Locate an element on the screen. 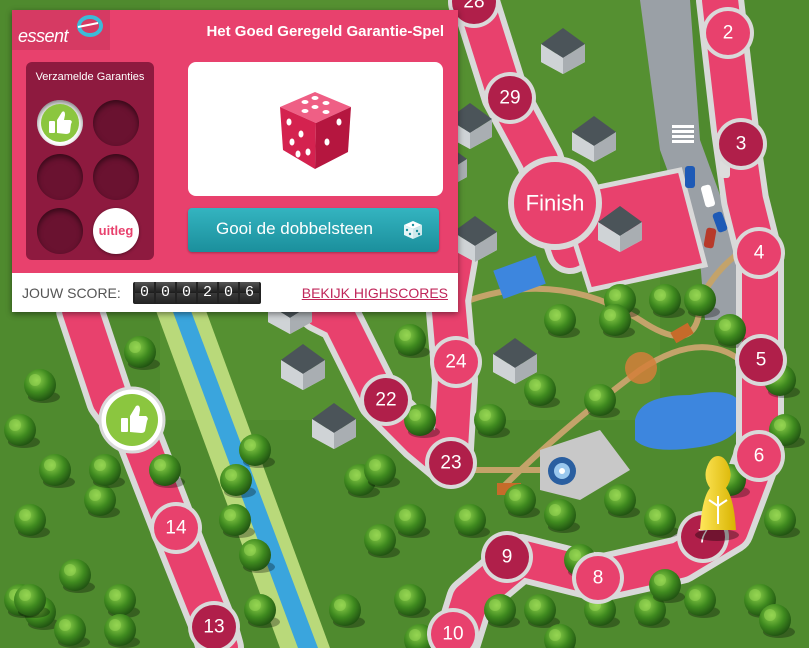 The height and width of the screenshot is (648, 809). view-highscores-link: BEKIJK HIGHSCORES is located at coordinates (375, 293).